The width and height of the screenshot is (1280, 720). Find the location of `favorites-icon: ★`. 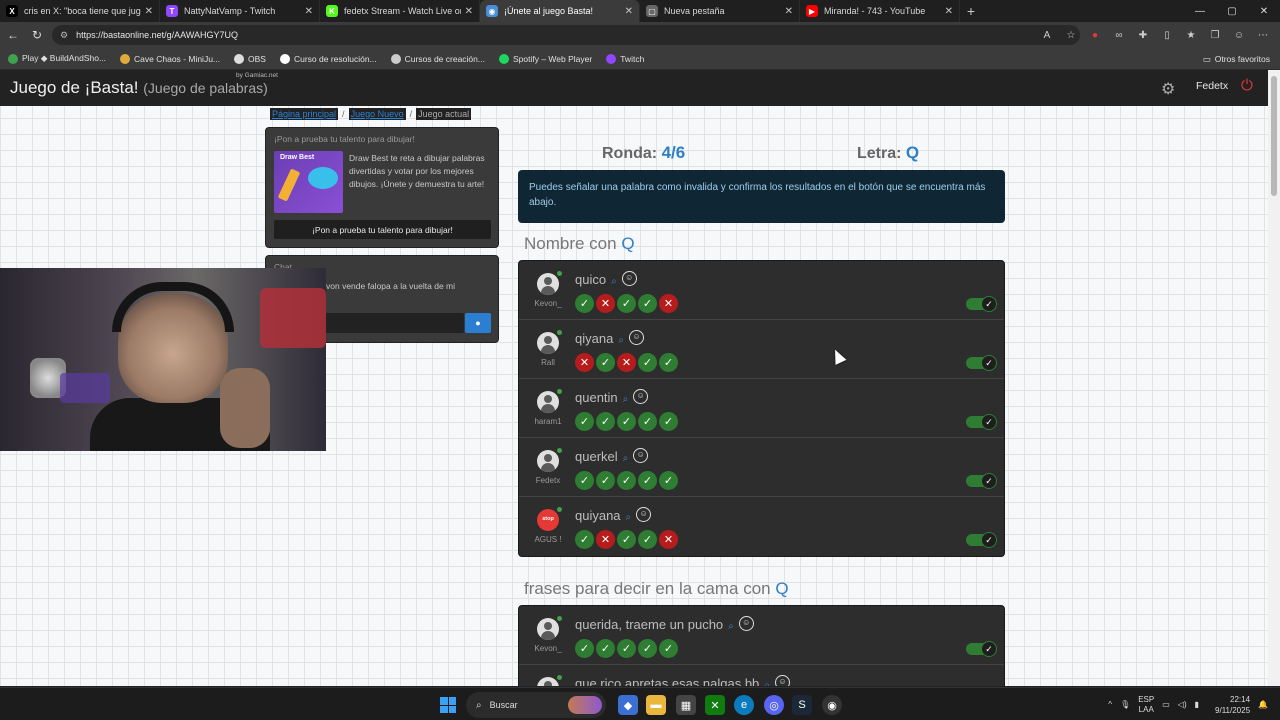

favorites-icon: ★ is located at coordinates (1191, 35).